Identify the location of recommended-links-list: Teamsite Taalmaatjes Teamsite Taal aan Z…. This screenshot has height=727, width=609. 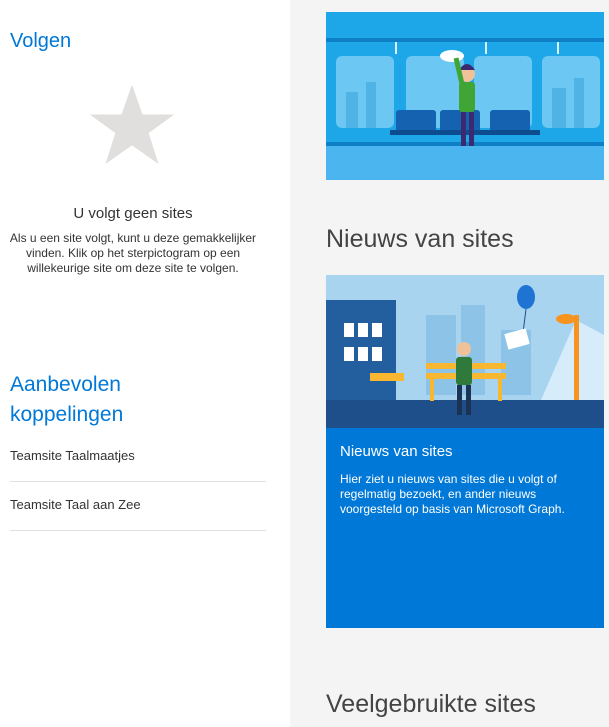
(138, 482).